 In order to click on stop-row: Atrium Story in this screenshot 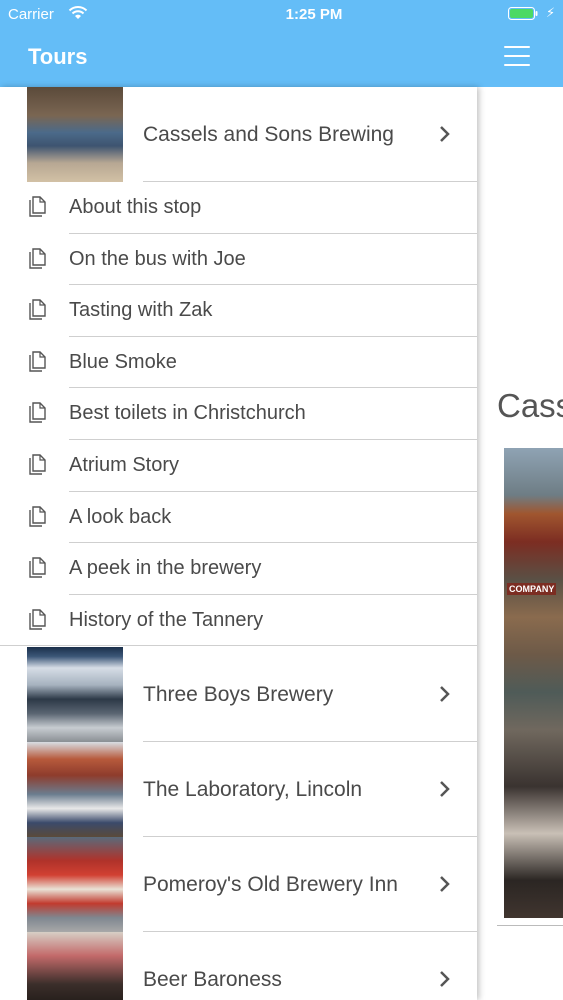, I will do `click(238, 466)`.